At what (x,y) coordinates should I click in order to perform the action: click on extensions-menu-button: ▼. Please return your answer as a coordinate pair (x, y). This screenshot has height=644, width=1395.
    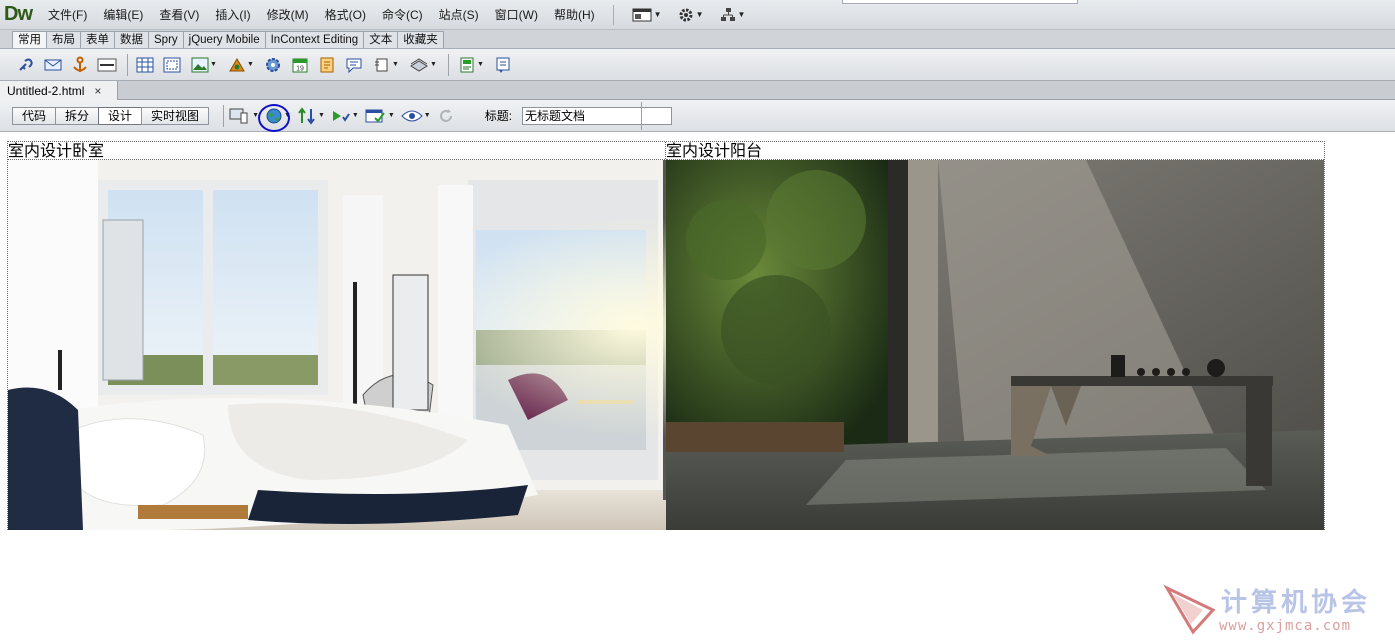
    Looking at the image, I should click on (691, 15).